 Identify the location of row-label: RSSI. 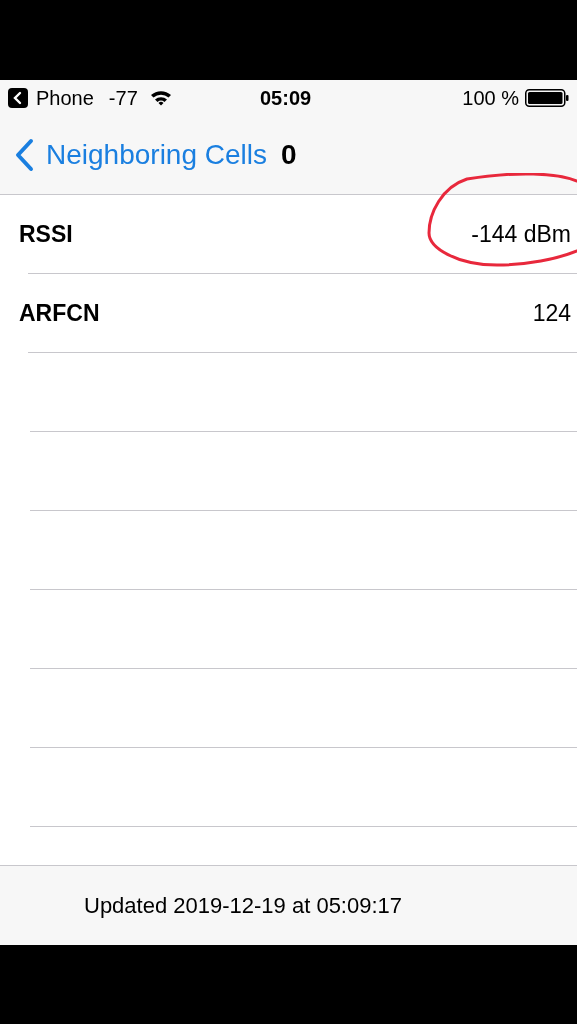
(46, 235).